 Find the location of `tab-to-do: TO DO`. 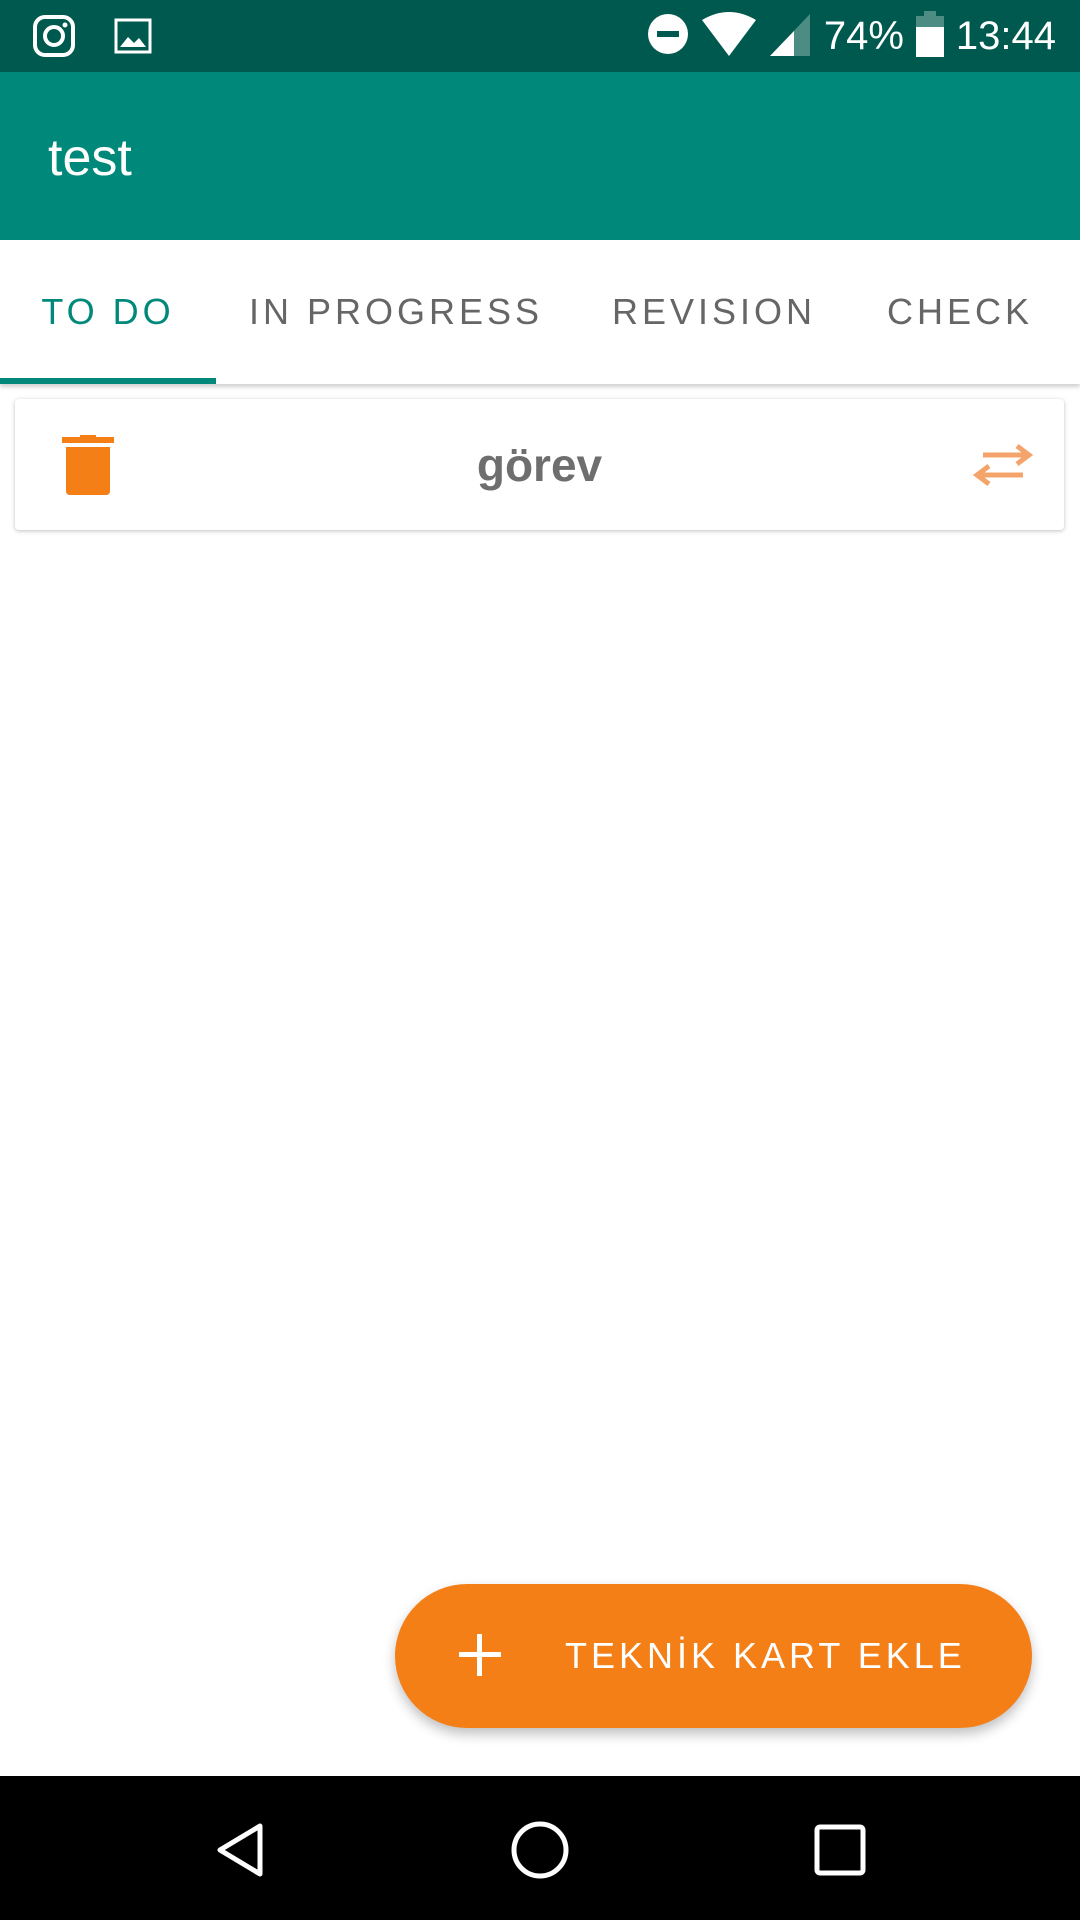

tab-to-do: TO DO is located at coordinates (108, 312).